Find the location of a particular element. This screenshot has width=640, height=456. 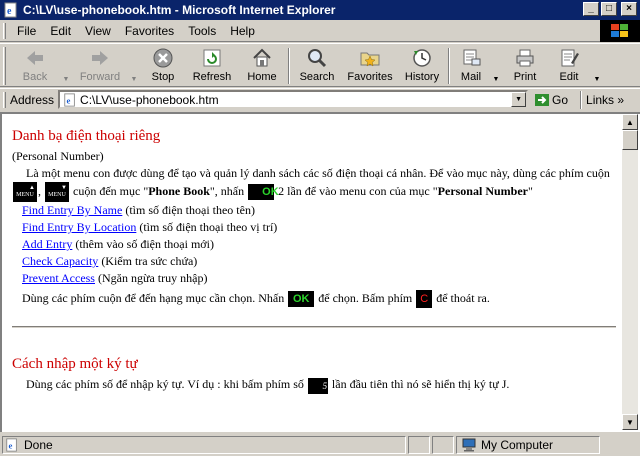

refresh-button: Refresh is located at coordinates (212, 65).